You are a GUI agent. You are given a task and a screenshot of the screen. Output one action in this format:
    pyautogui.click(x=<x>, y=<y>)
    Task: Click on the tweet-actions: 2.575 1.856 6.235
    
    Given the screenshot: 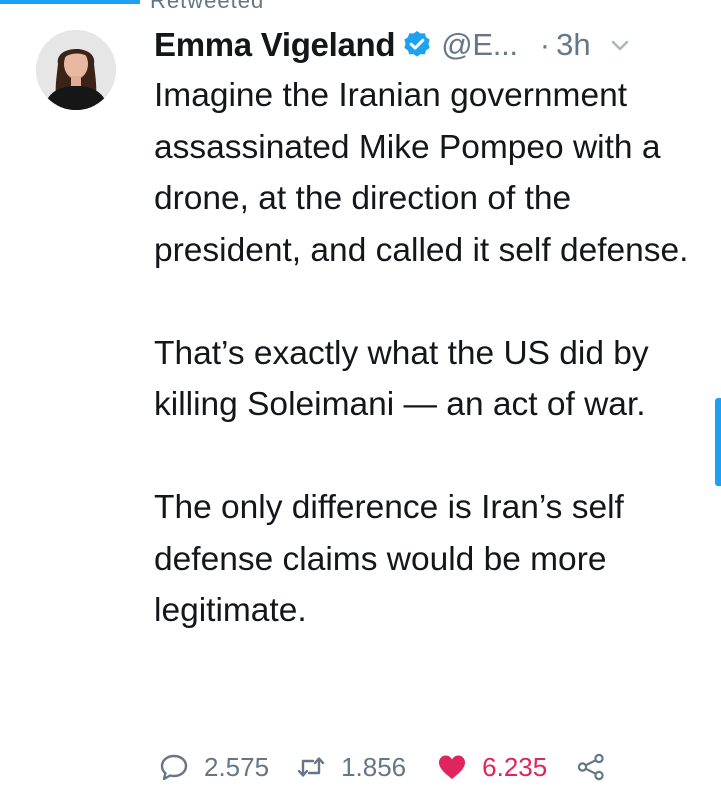 What is the action you would take?
    pyautogui.click(x=382, y=767)
    